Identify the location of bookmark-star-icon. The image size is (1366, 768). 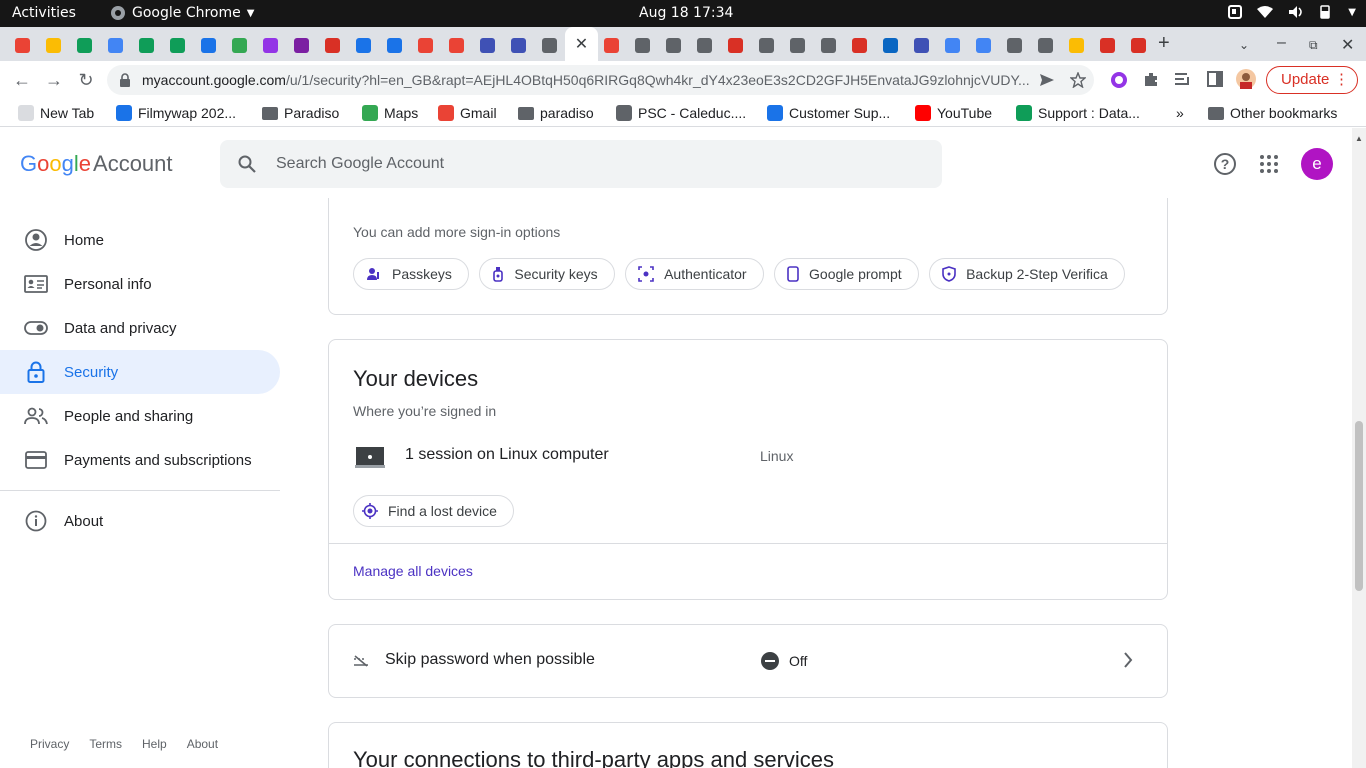
(1078, 80).